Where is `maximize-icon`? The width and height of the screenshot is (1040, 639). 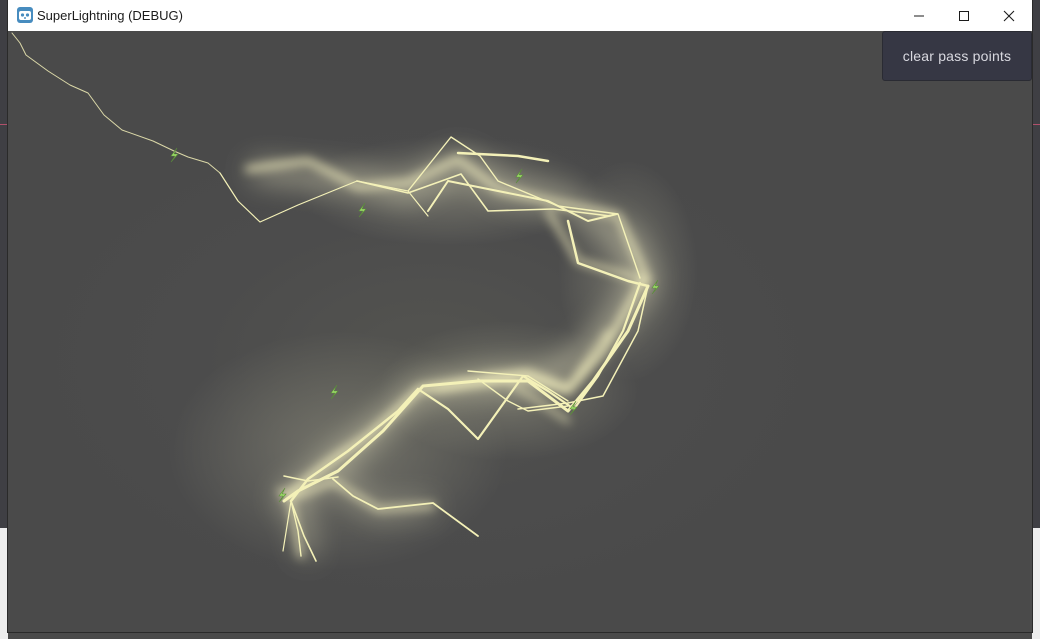
maximize-icon is located at coordinates (964, 15).